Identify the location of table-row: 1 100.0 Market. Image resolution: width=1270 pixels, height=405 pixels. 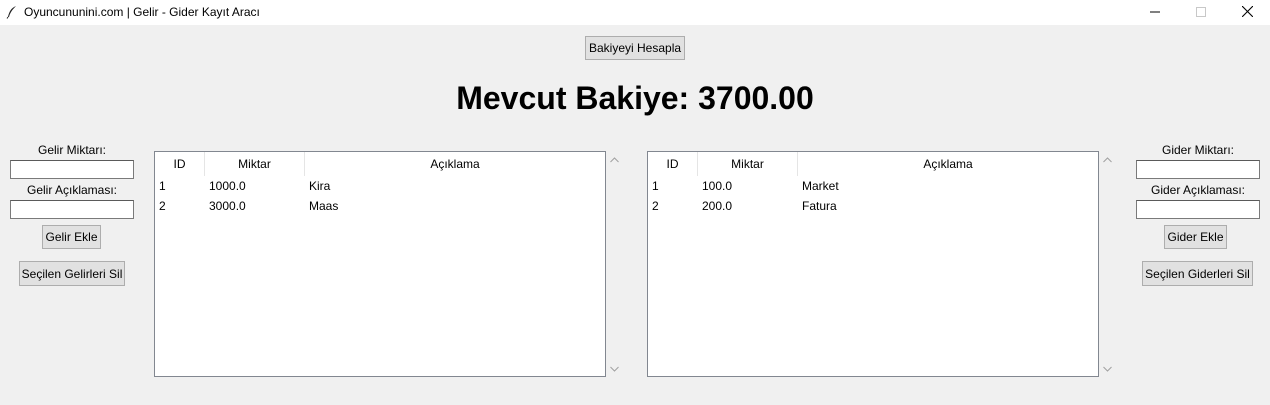
(873, 186).